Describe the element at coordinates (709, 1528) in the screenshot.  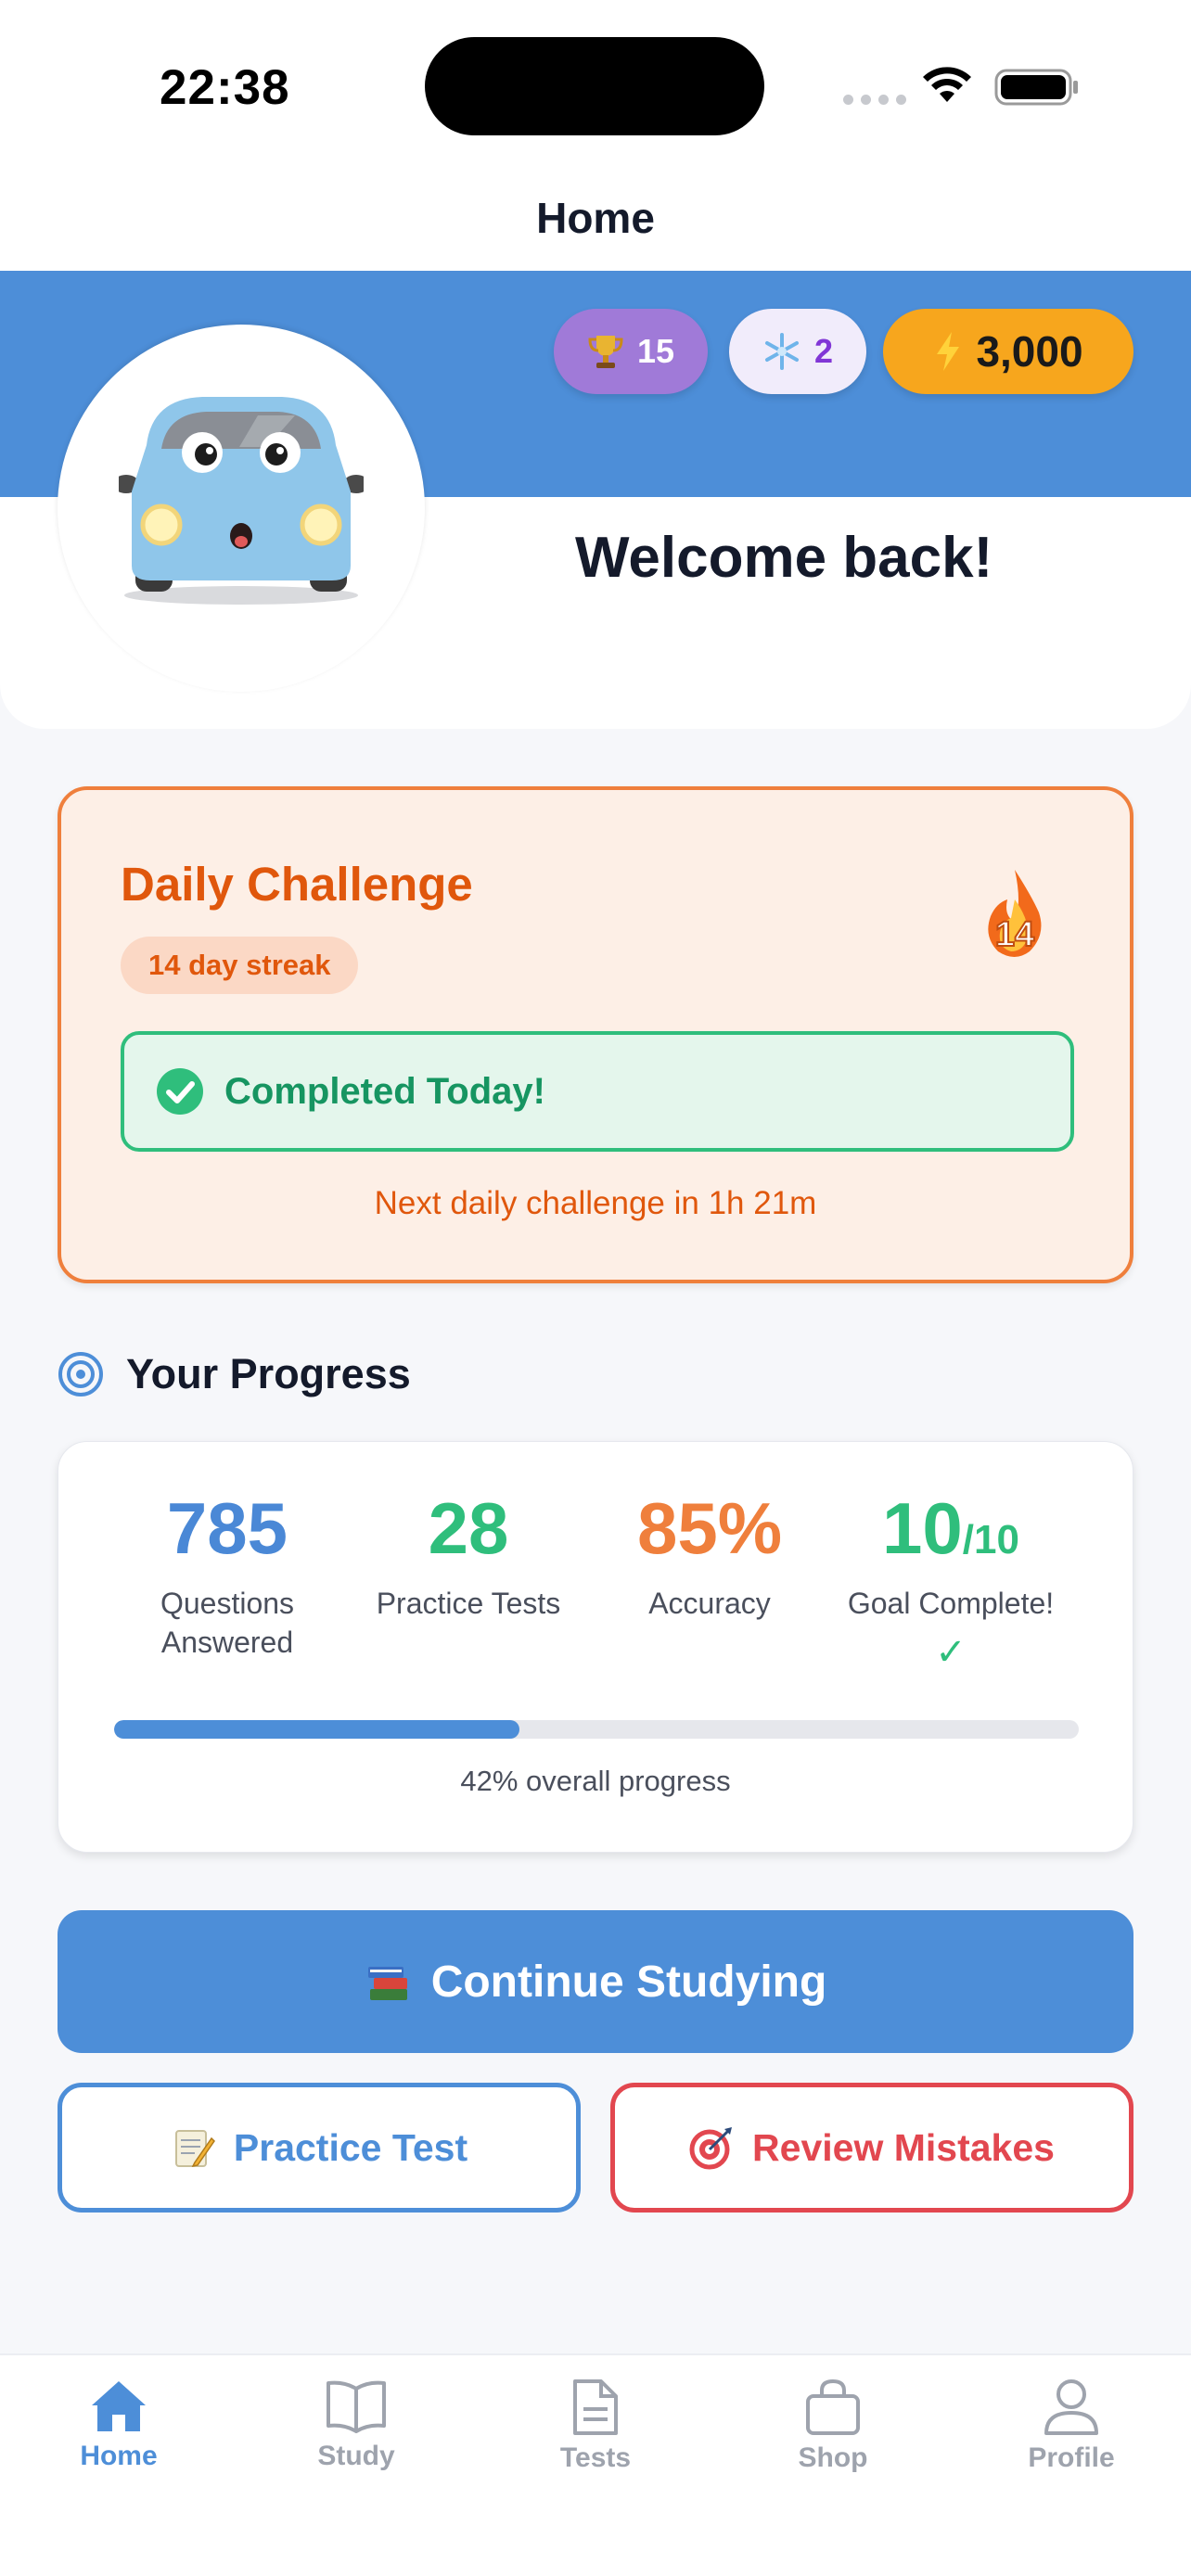
I see `stat-value: 85%` at that location.